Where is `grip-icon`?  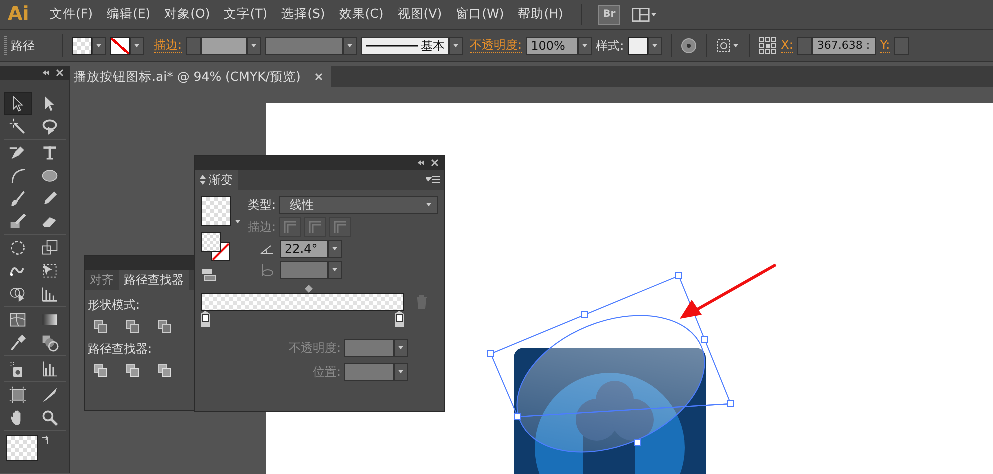
grip-icon is located at coordinates (5, 46).